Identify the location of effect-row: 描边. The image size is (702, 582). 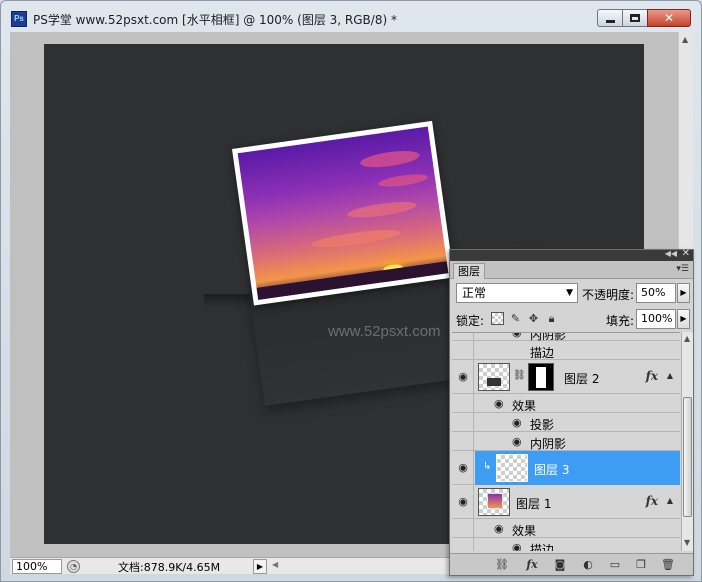
(566, 350).